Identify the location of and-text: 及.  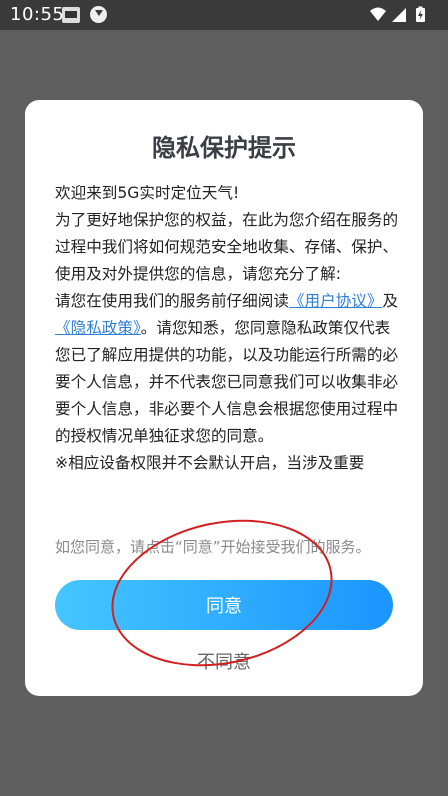
(390, 301).